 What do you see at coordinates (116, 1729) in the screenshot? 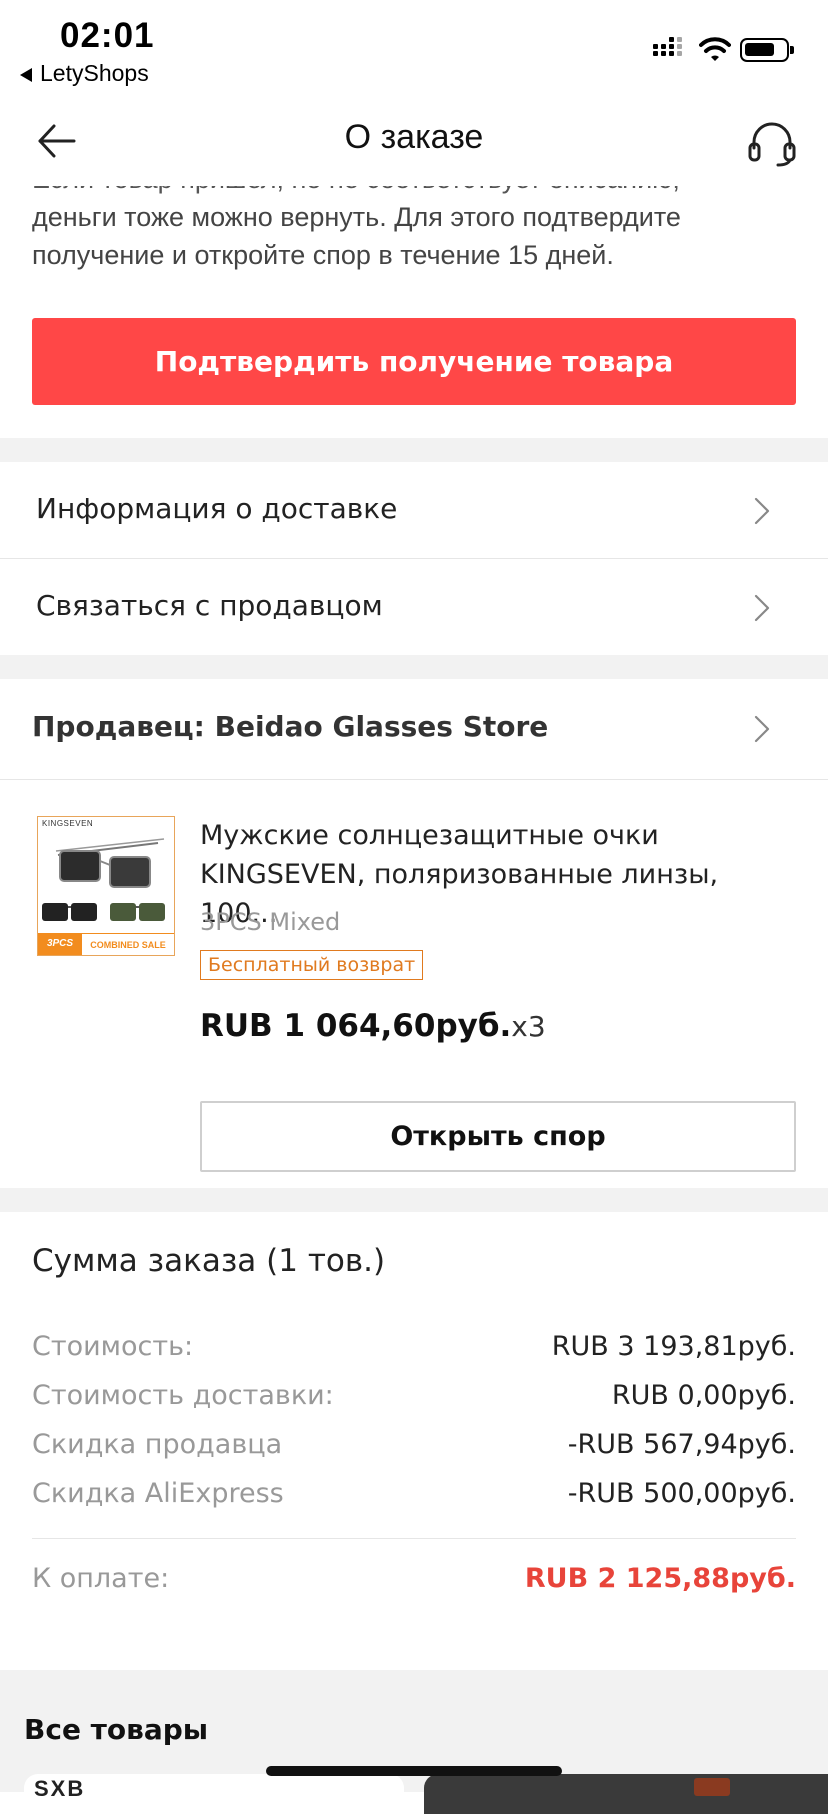
I see `all-products-title: Все товары` at bounding box center [116, 1729].